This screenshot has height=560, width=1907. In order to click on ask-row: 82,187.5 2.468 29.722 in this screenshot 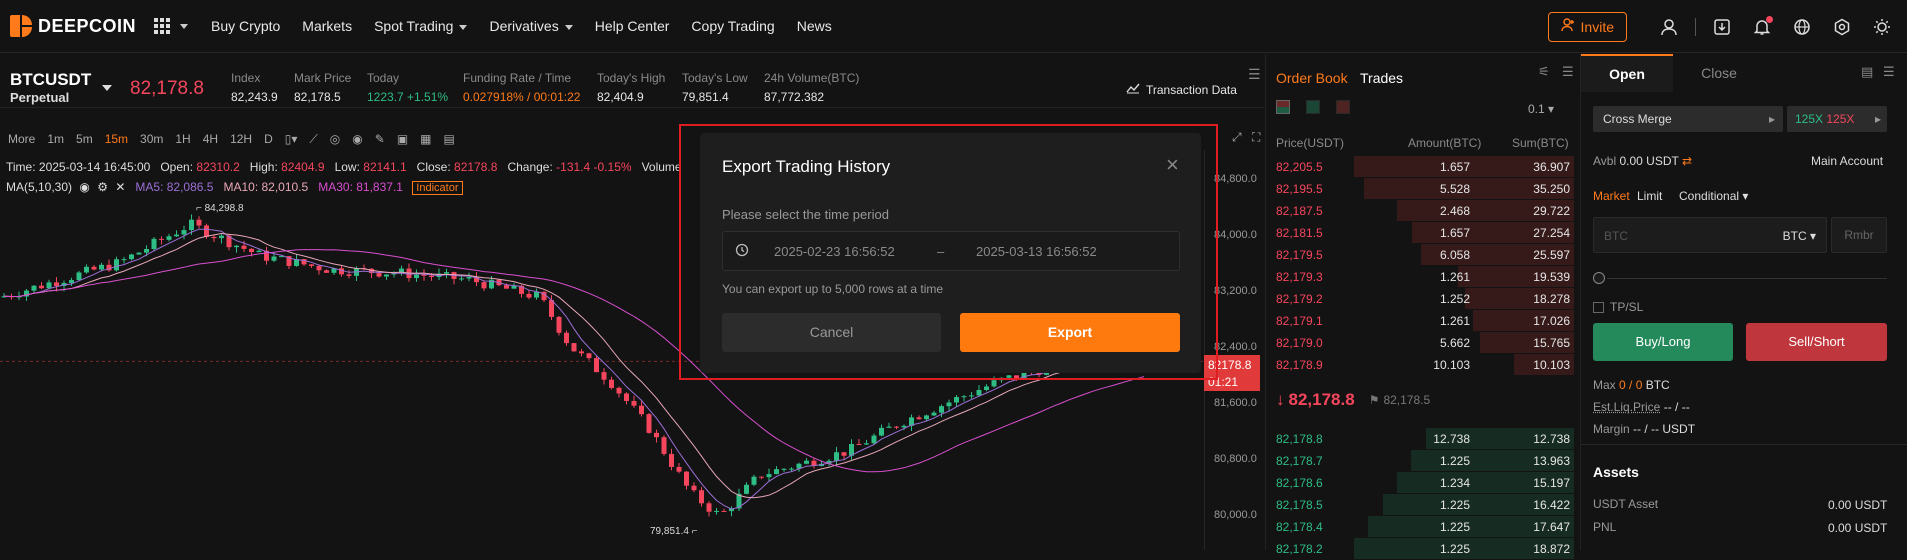, I will do `click(1423, 211)`.